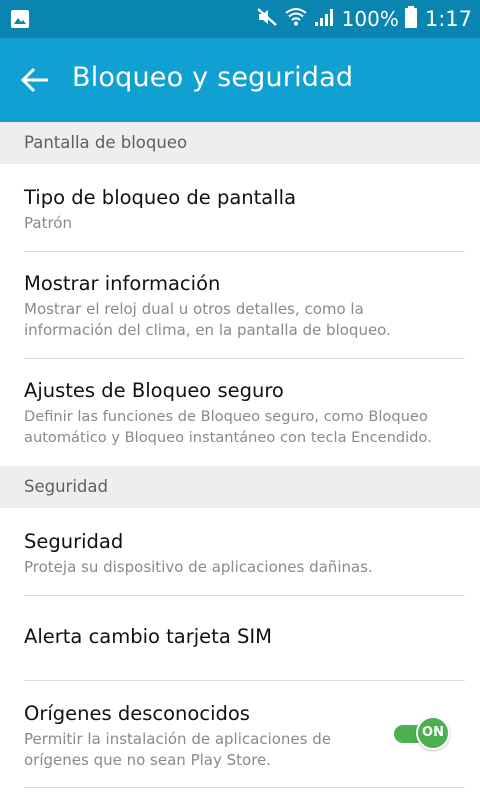 This screenshot has height=800, width=480. What do you see at coordinates (410, 19) in the screenshot?
I see `battery-icon` at bounding box center [410, 19].